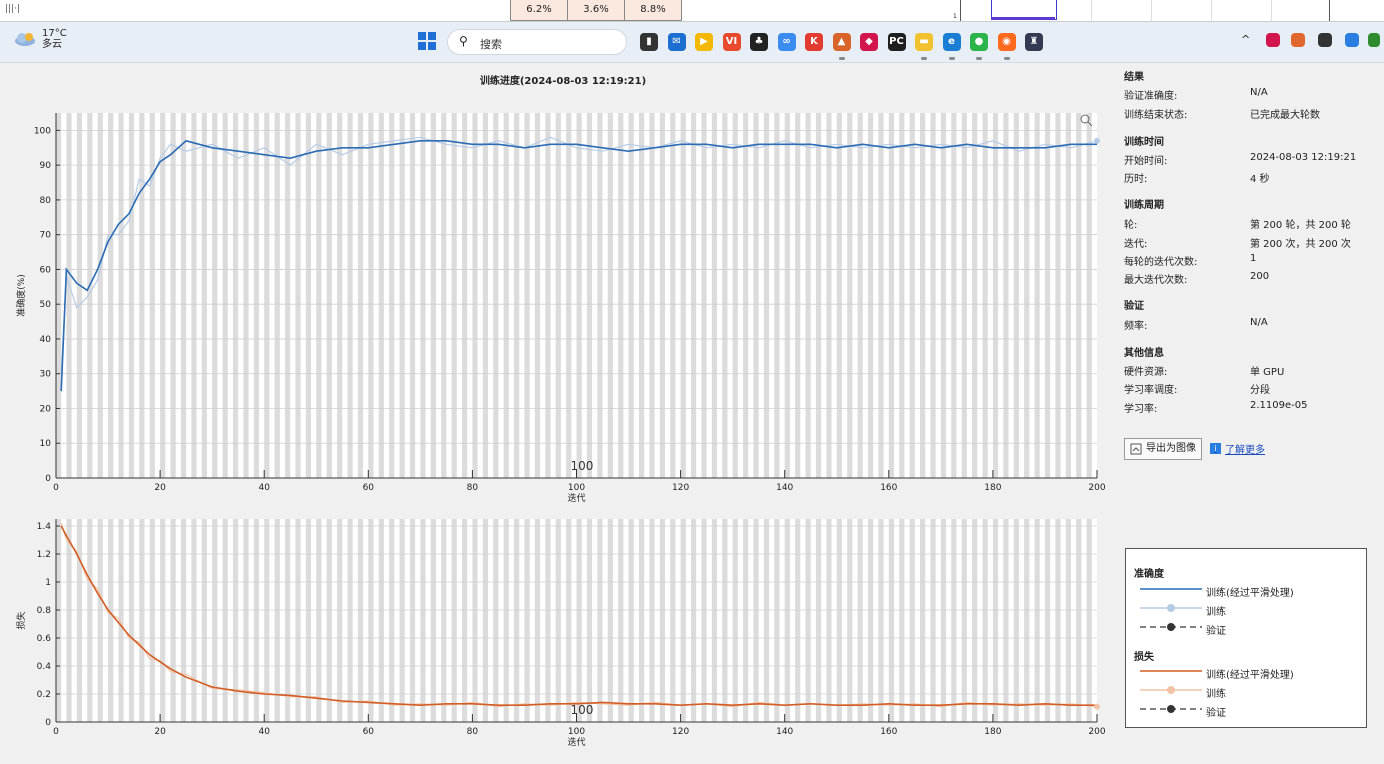  I want to click on tray-cloud-off-icon, so click(1325, 40).